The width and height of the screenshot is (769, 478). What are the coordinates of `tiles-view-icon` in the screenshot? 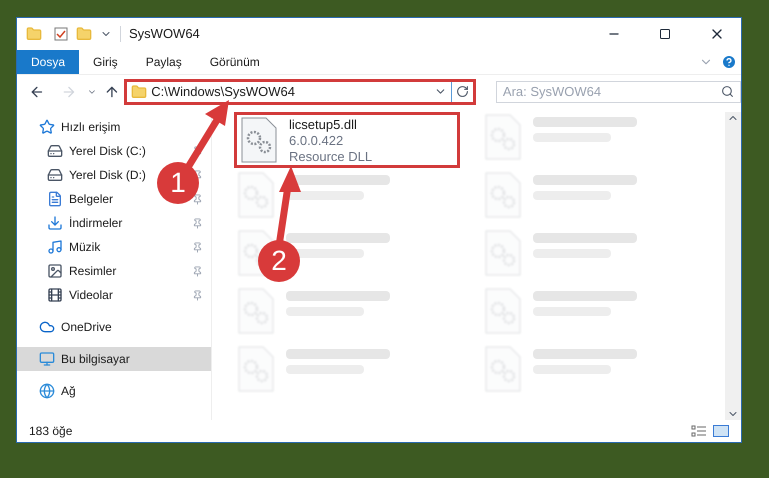 It's located at (721, 431).